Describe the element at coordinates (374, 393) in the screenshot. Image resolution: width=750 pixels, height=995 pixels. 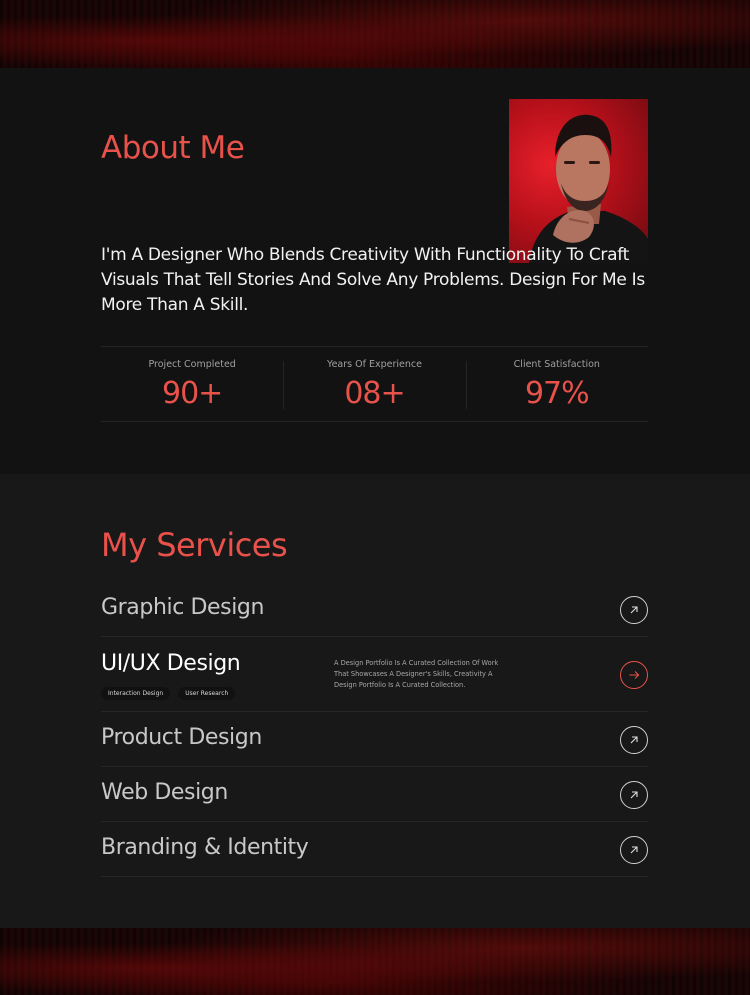
I see `stat-value: 08+` at that location.